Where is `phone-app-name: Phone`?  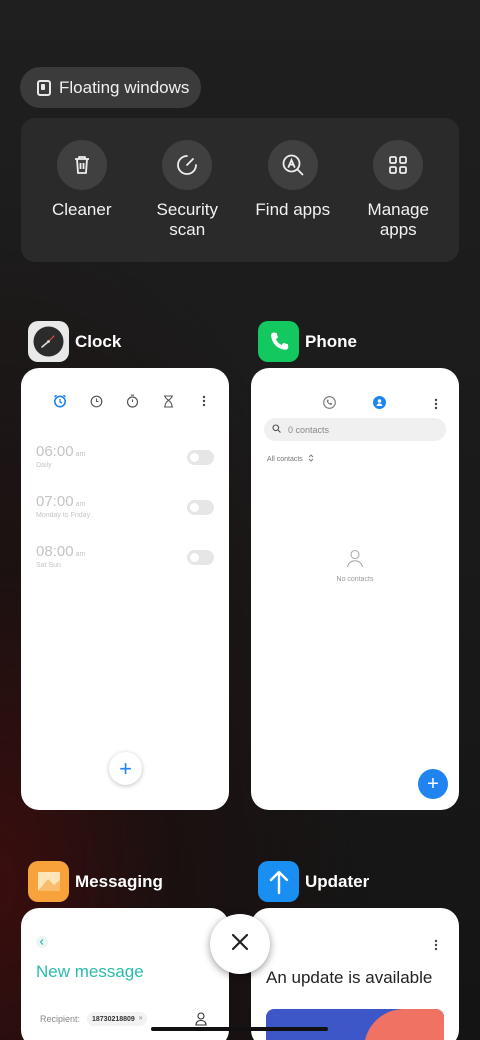
phone-app-name: Phone is located at coordinates (331, 341).